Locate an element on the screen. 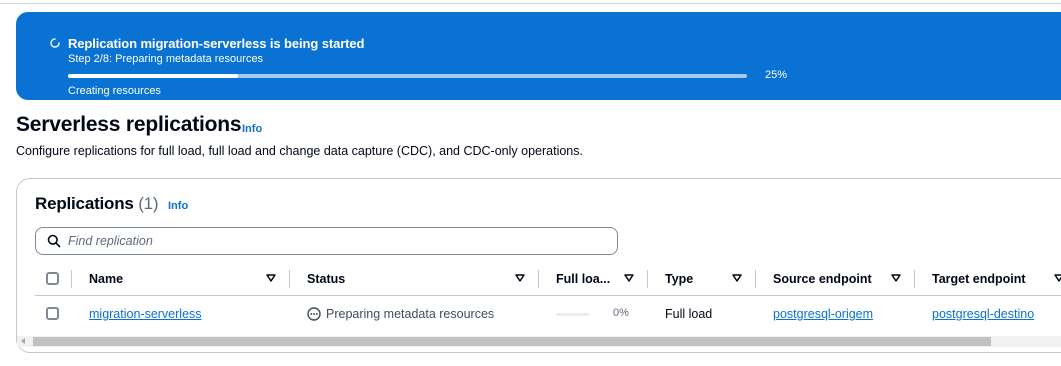 The image size is (1061, 366). page-title: Serverless replications is located at coordinates (129, 124).